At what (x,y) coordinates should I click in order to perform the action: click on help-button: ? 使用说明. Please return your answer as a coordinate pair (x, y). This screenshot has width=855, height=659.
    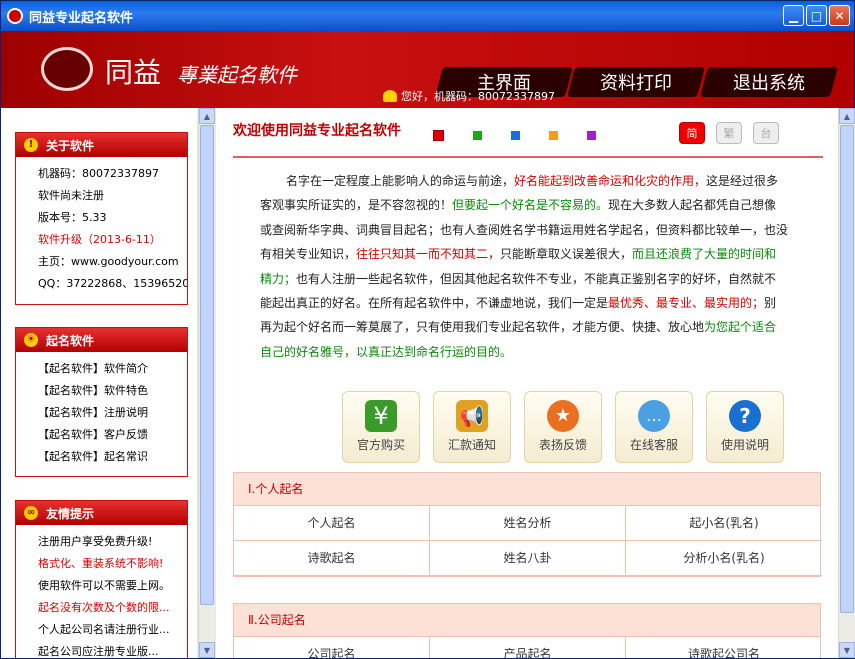
    Looking at the image, I should click on (745, 427).